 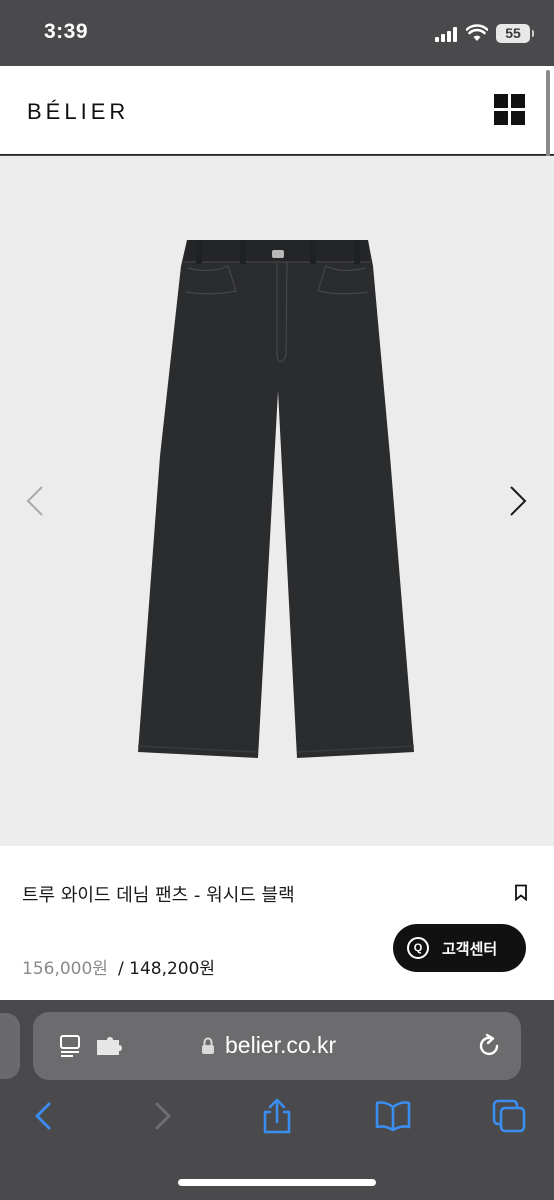 What do you see at coordinates (470, 948) in the screenshot?
I see `customer-center-label: 고객센터` at bounding box center [470, 948].